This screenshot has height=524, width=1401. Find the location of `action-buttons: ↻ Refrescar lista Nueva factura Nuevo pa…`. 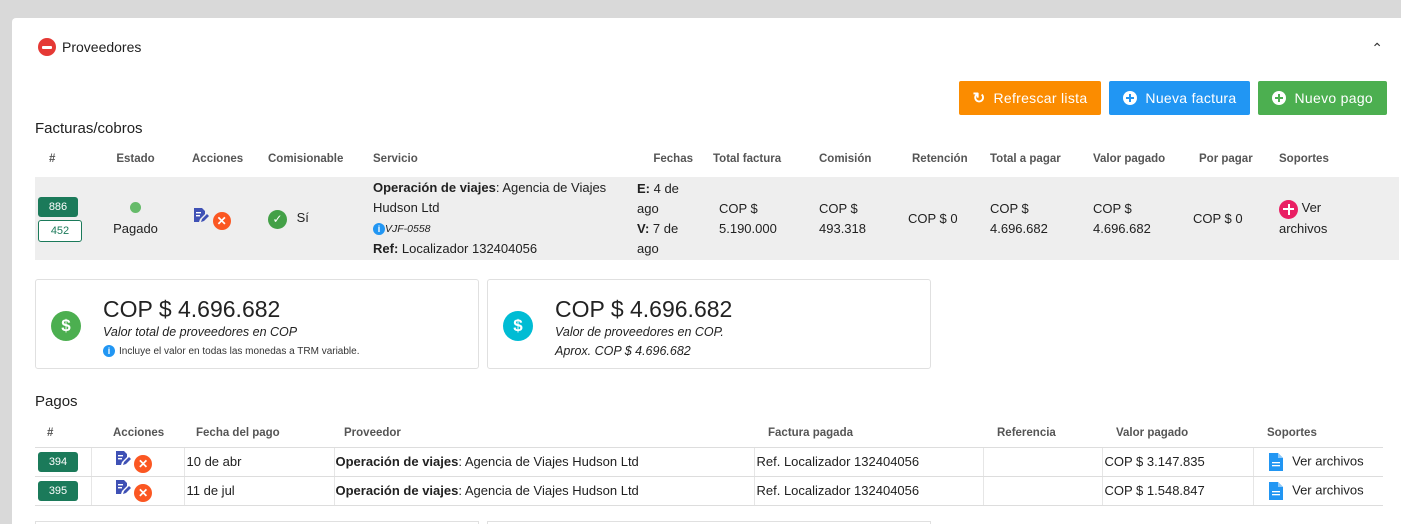

action-buttons: ↻ Refrescar lista Nueva factura Nuevo pa… is located at coordinates (1172, 98).